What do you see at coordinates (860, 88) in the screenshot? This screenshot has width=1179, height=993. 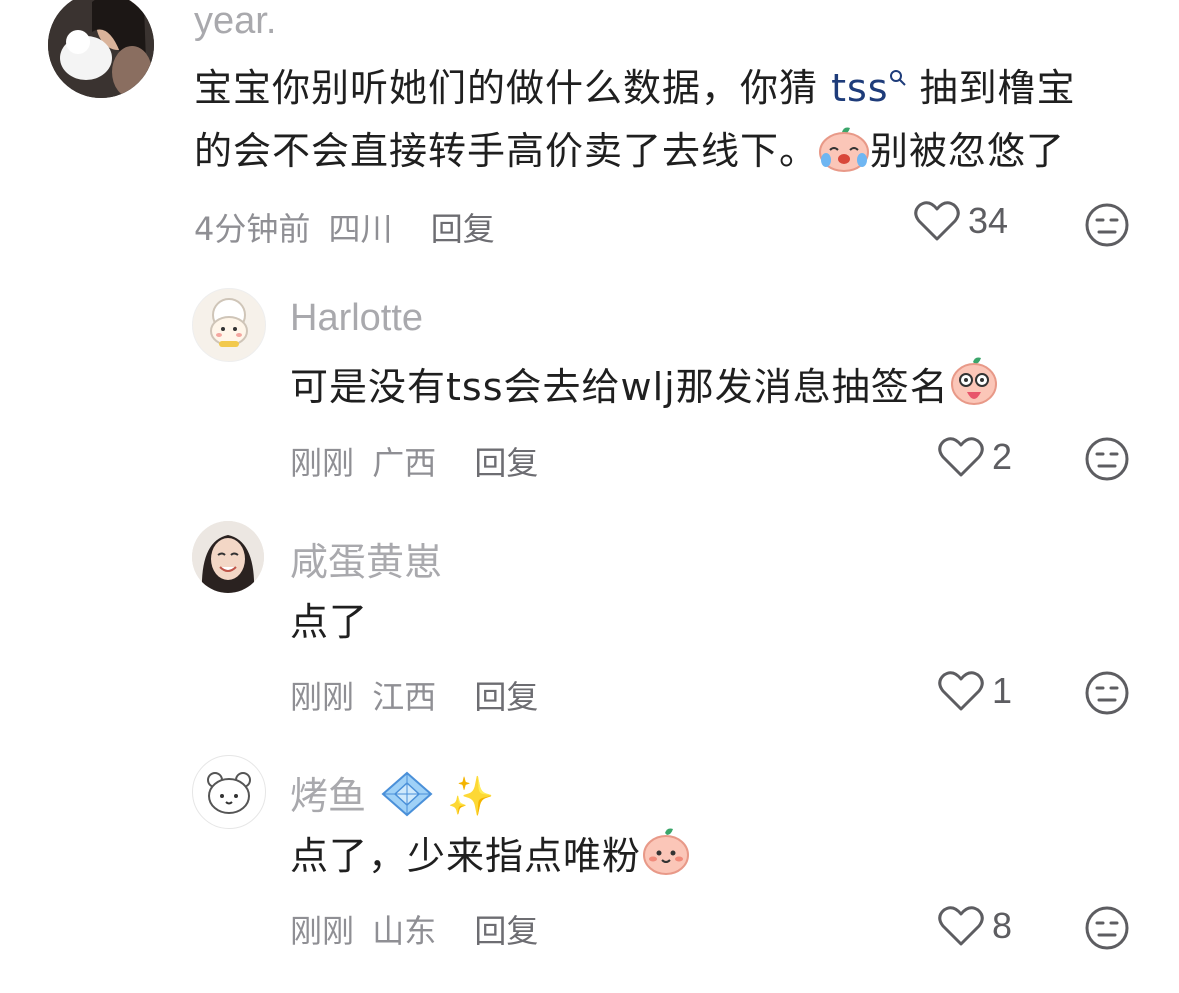 I see `hashtag-label: tss` at bounding box center [860, 88].